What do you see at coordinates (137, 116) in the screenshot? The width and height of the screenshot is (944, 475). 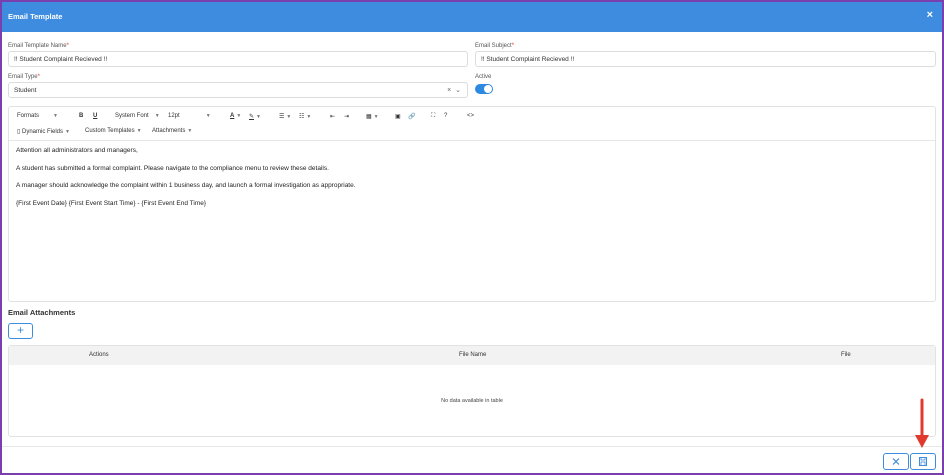 I see `font-family-dropdown: System Font ▼` at bounding box center [137, 116].